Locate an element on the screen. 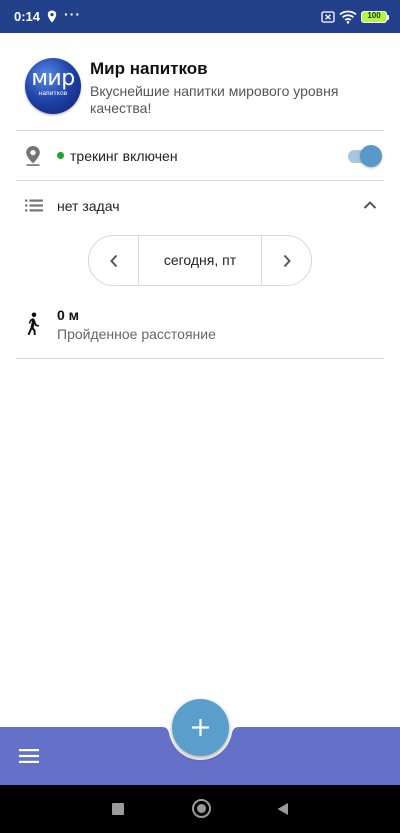 This screenshot has width=400, height=833. hamburger-menu-icon is located at coordinates (29, 756).